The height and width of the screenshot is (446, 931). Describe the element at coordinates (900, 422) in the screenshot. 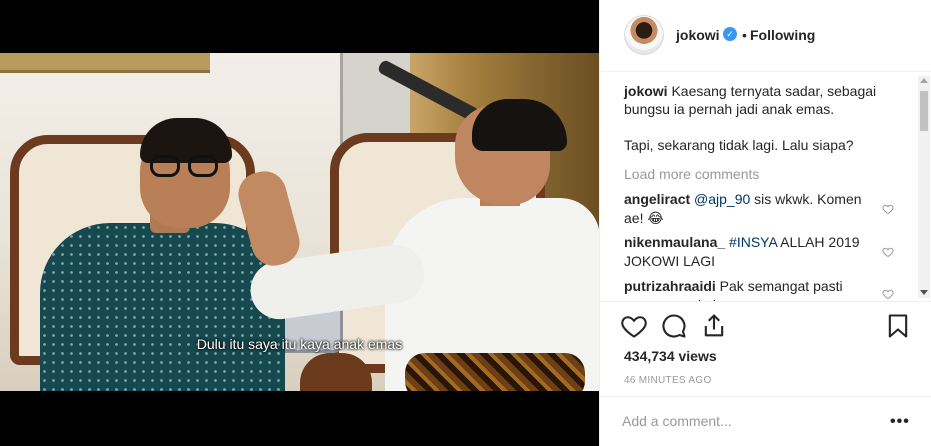

I see `more-options-button: •••` at that location.